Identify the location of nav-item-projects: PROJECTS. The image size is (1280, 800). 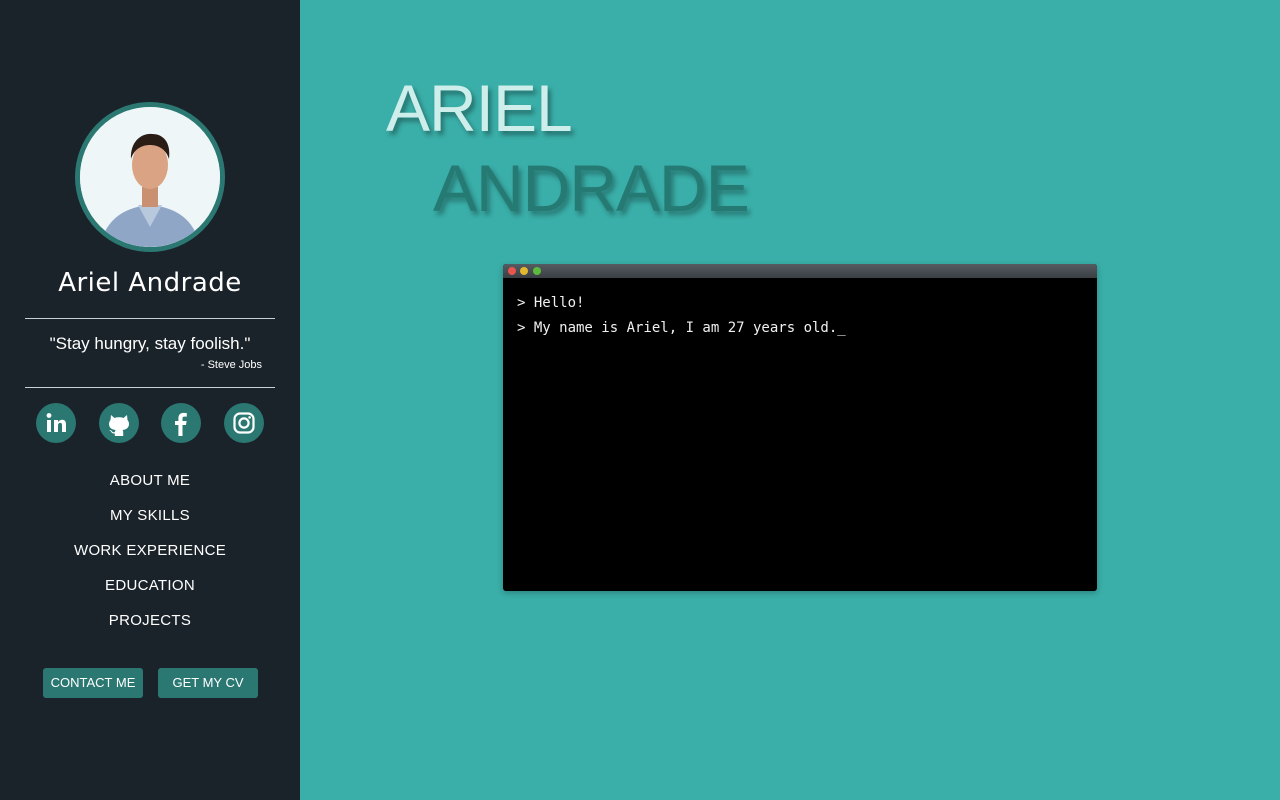
(150, 627).